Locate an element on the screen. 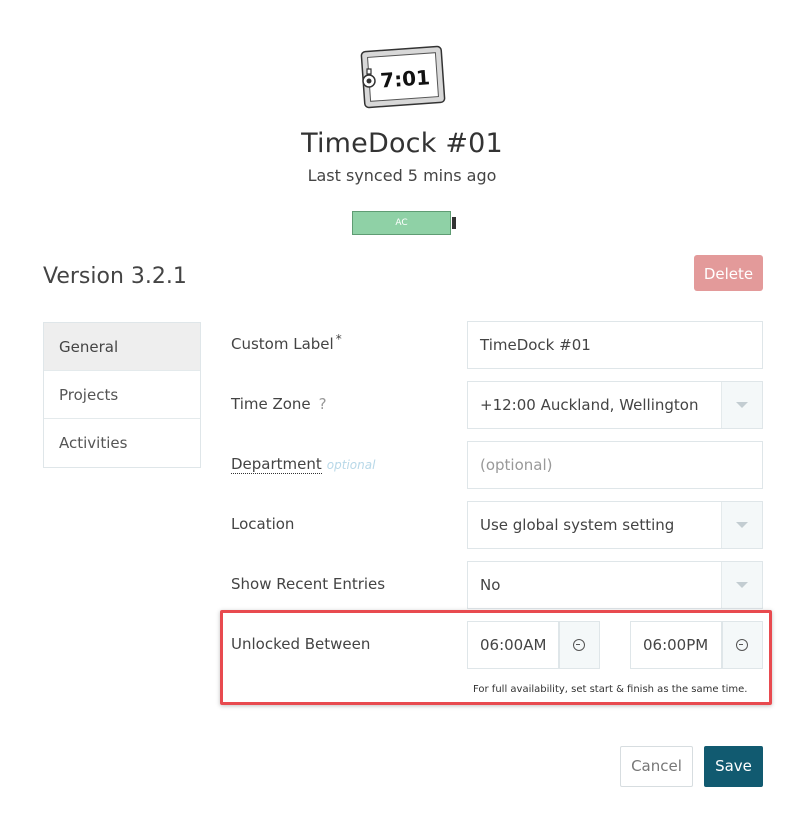  device-icon-time: 7:01 is located at coordinates (404, 78).